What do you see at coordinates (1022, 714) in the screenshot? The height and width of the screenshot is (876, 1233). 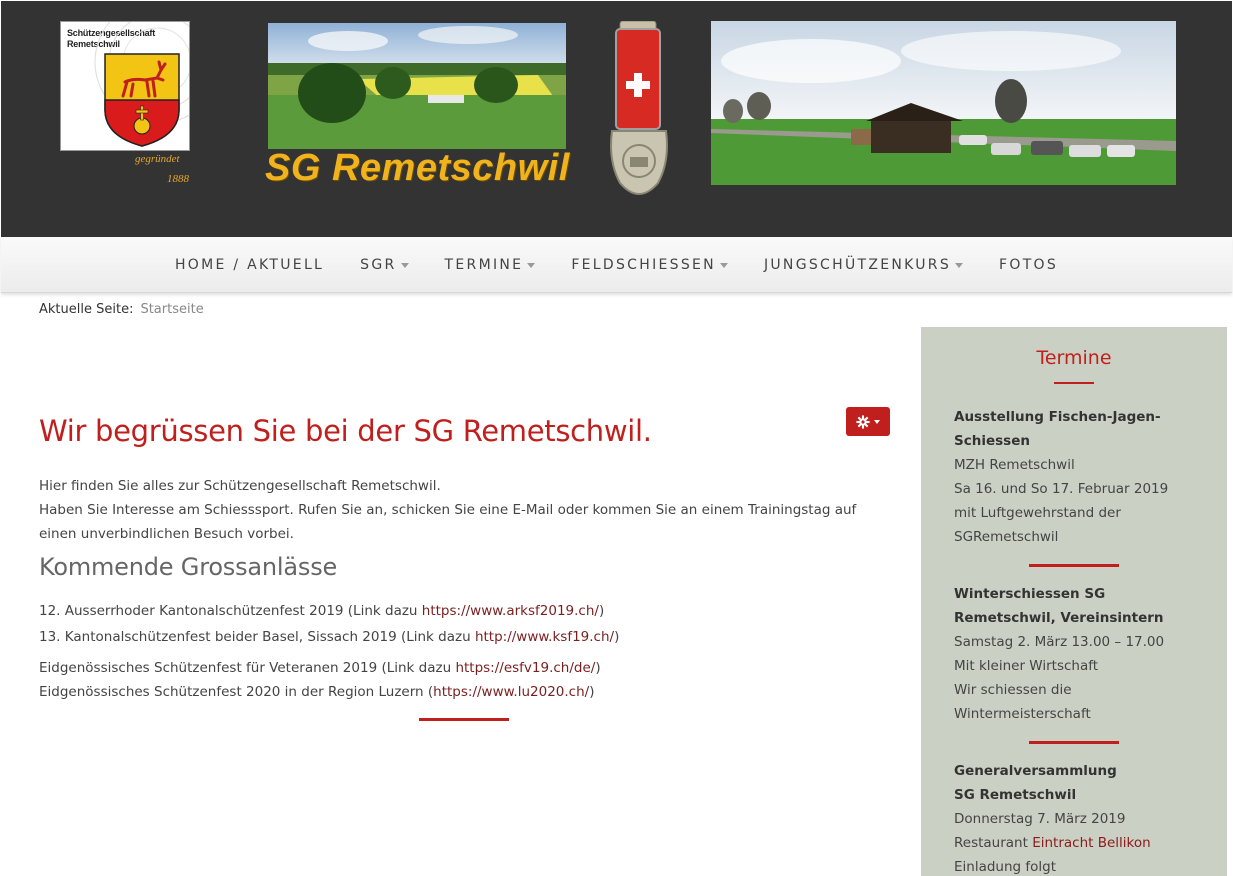 I see `event-line: Wintermeisterschaft` at bounding box center [1022, 714].